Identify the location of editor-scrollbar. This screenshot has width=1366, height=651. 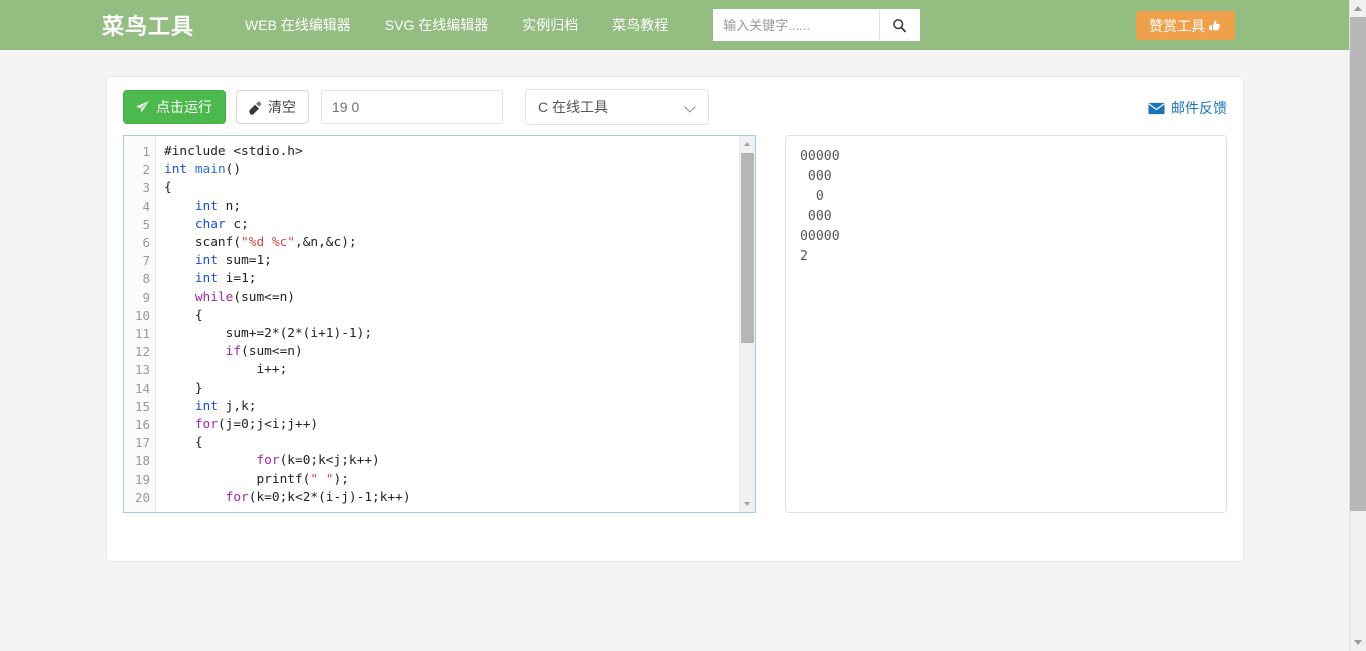
(746, 324).